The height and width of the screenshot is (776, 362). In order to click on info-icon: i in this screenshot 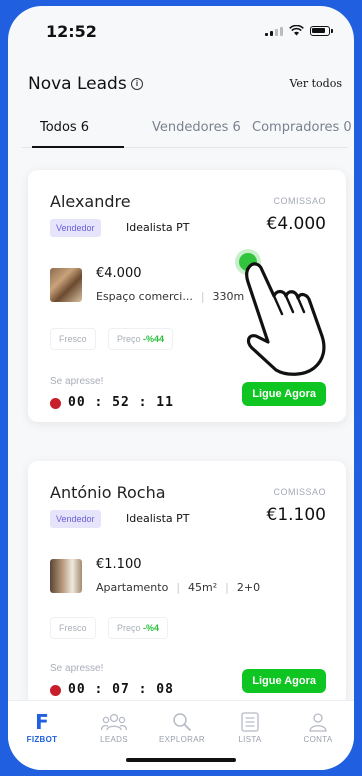, I will do `click(137, 84)`.